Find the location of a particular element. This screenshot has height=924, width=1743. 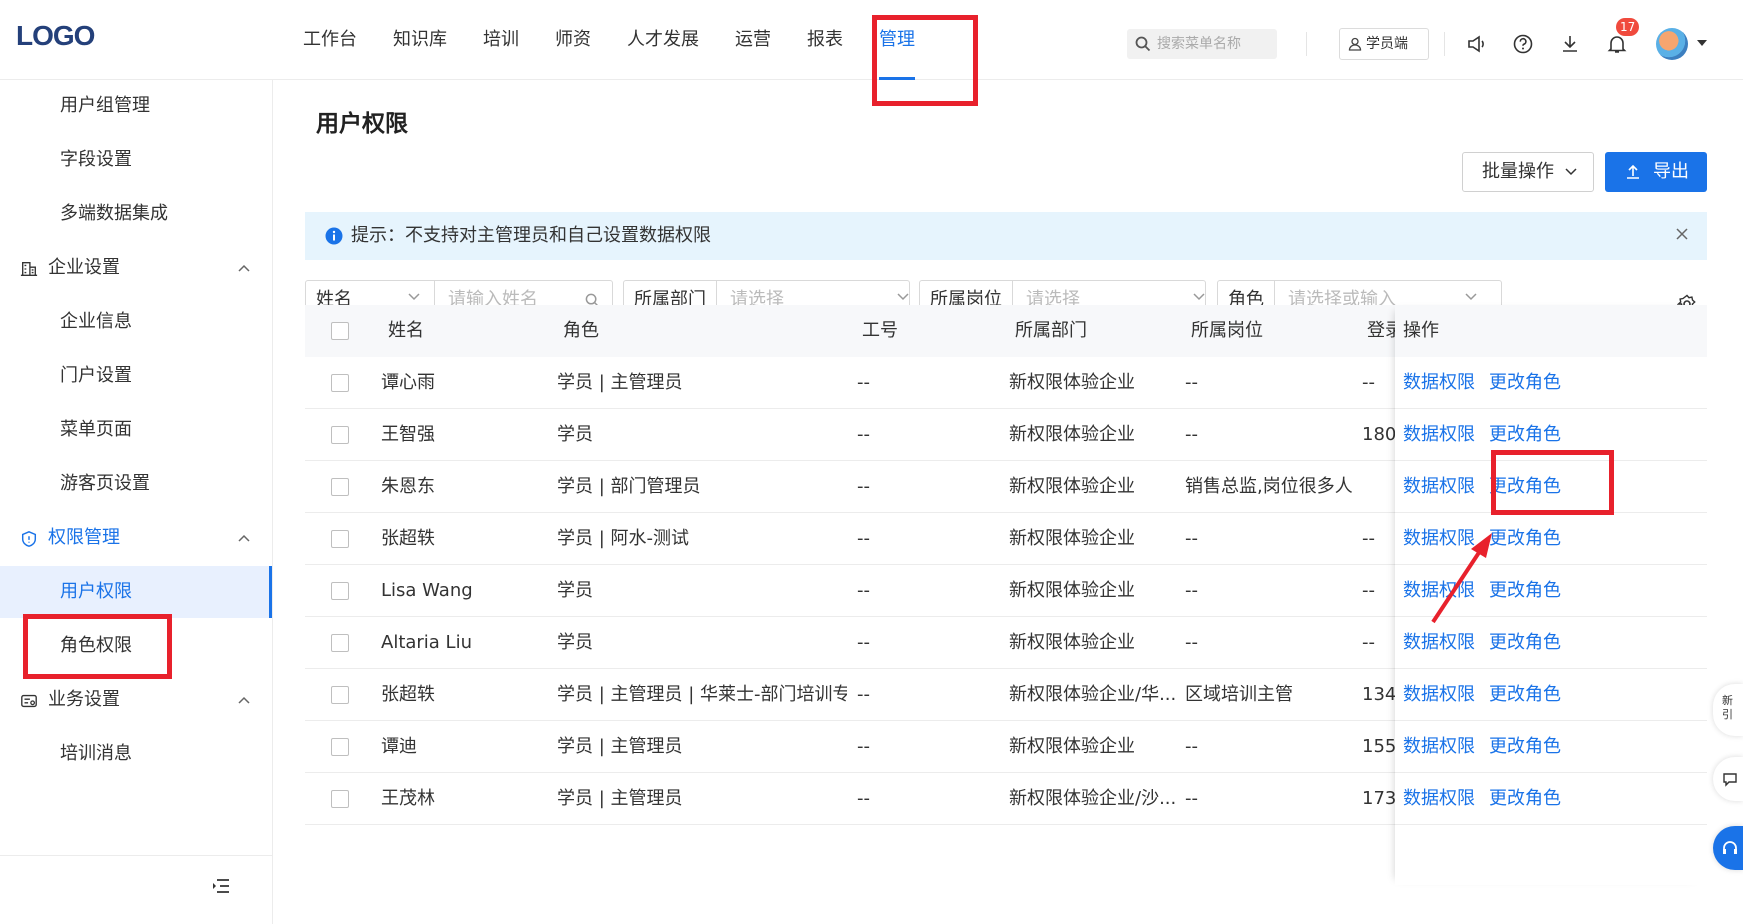

feedback-widget is located at coordinates (1728, 779).